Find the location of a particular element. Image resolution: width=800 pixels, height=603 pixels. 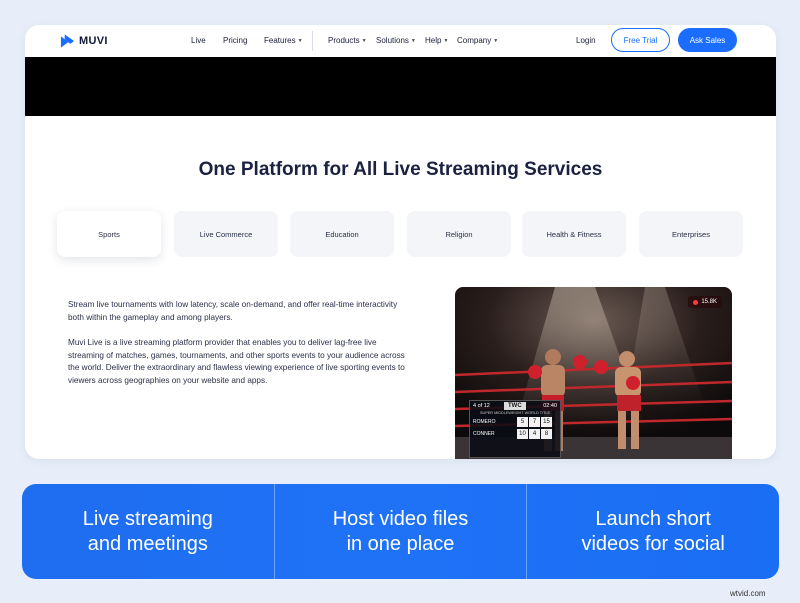

nav-help: Help ▼ is located at coordinates (436, 40).